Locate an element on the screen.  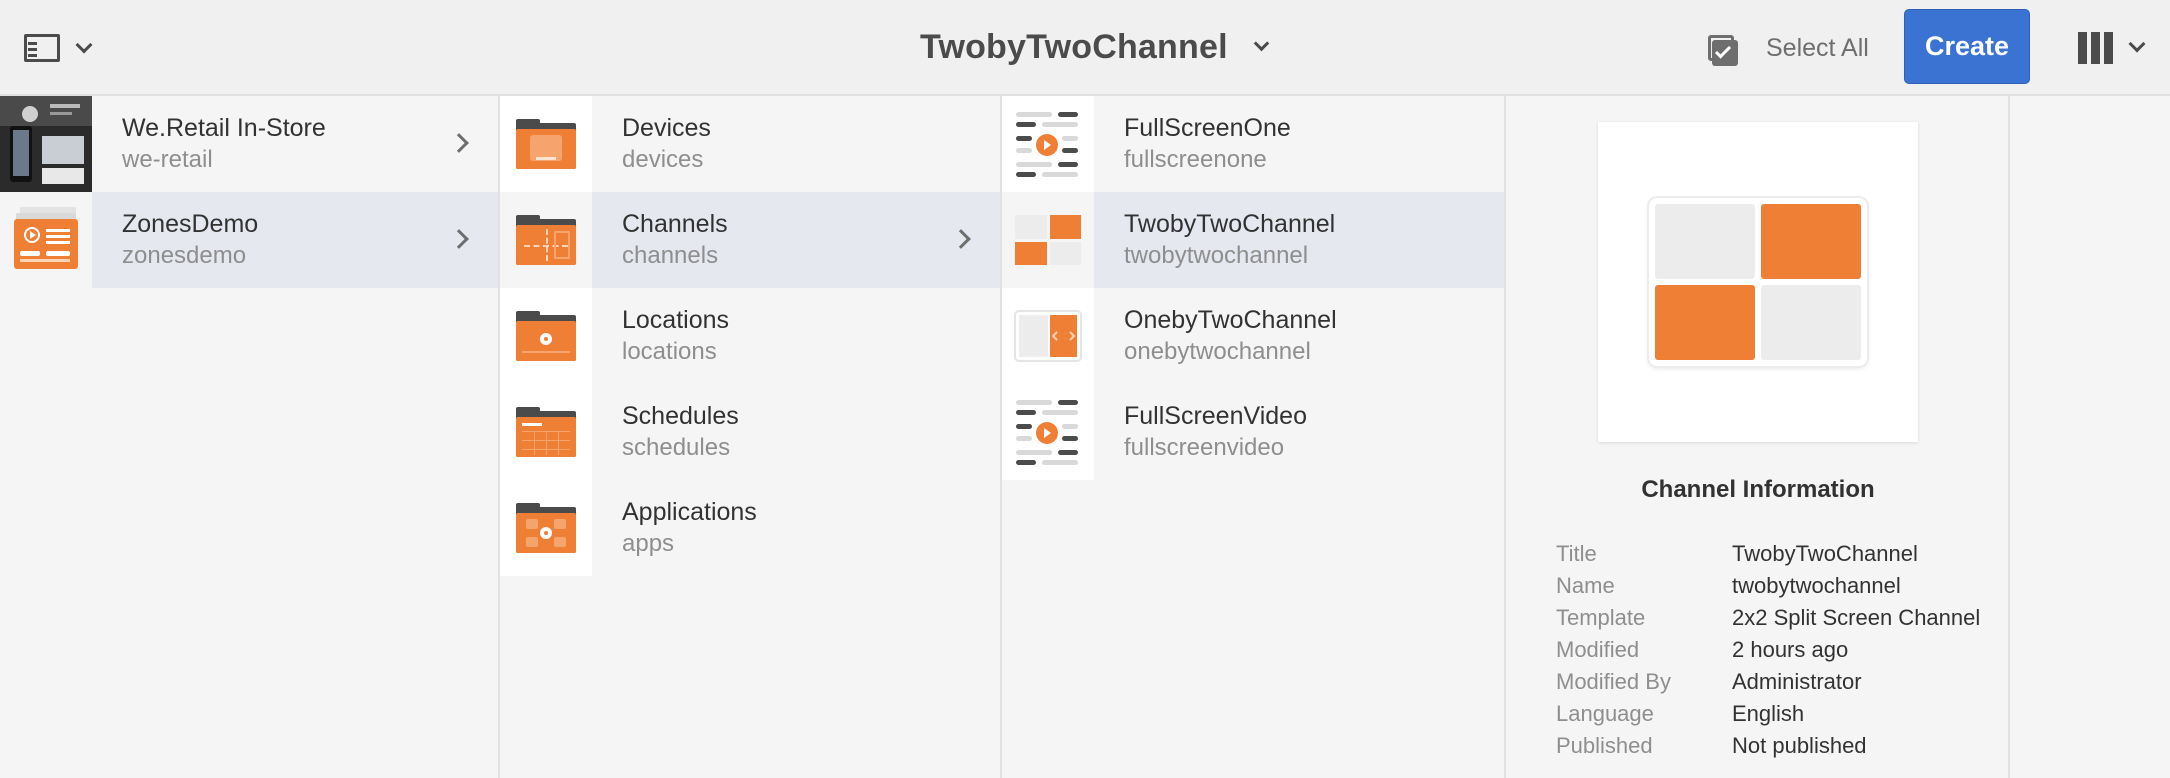
item-title: We.Retail In-Store is located at coordinates (224, 128).